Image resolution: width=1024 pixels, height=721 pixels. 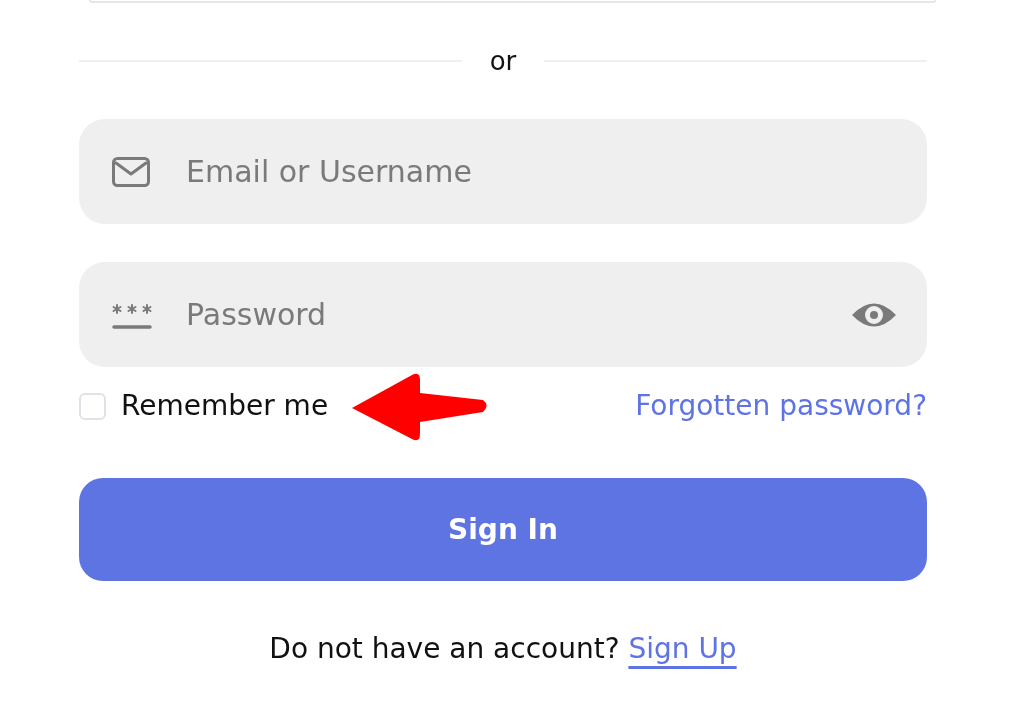 What do you see at coordinates (503, 529) in the screenshot?
I see `sign-in-button: Sign In` at bounding box center [503, 529].